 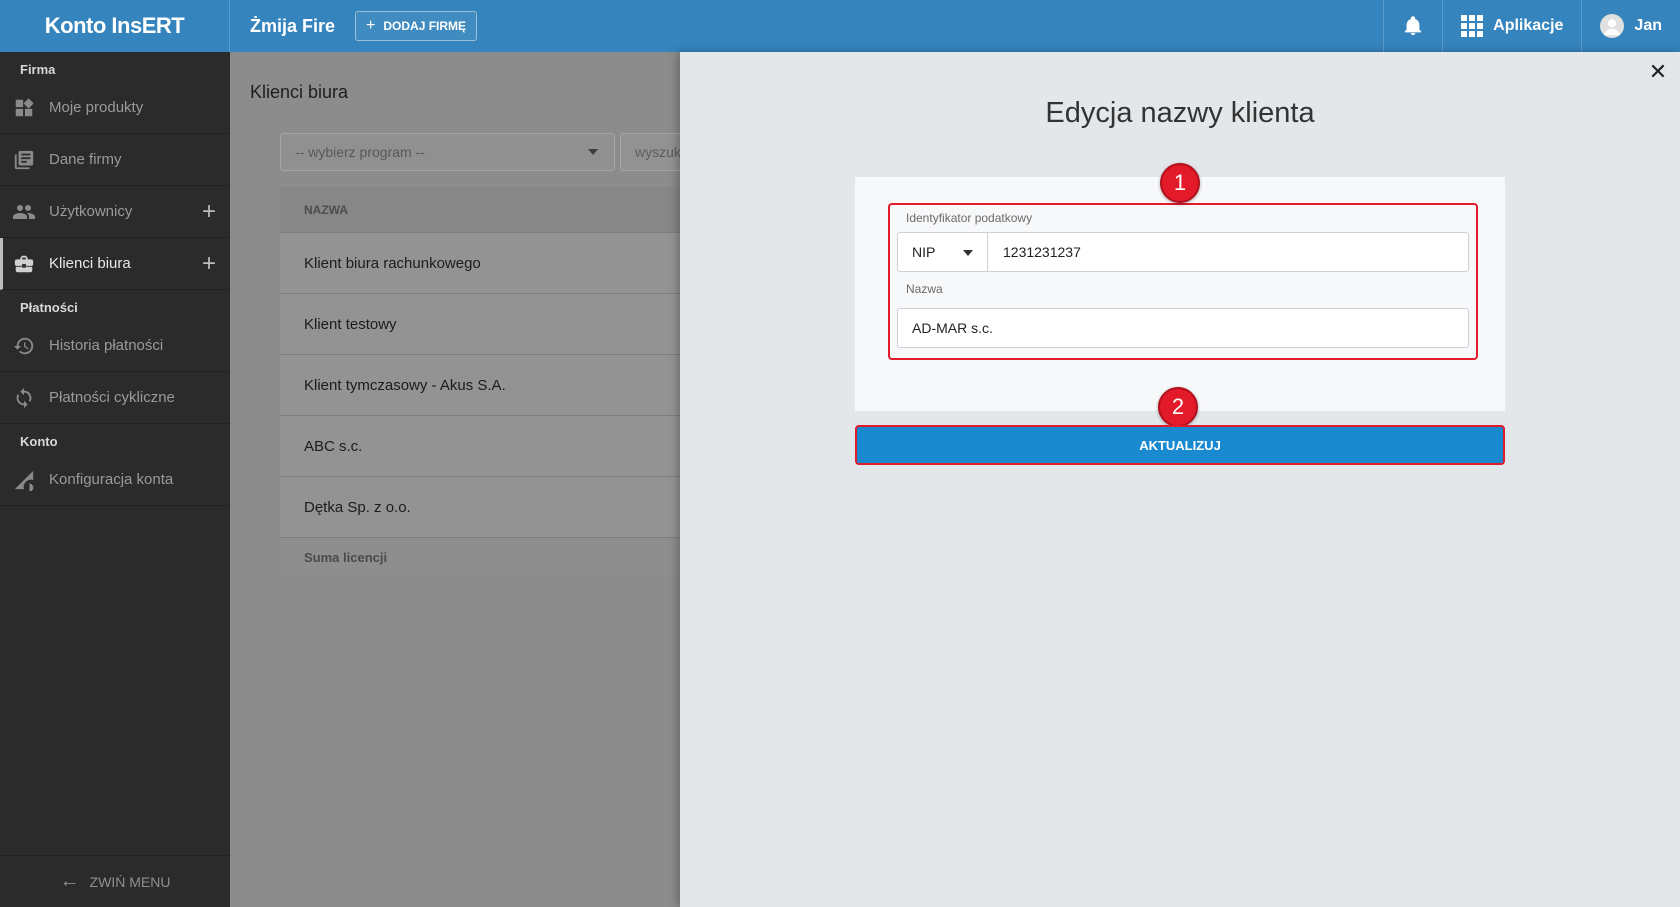 What do you see at coordinates (24, 212) in the screenshot?
I see `people-icon` at bounding box center [24, 212].